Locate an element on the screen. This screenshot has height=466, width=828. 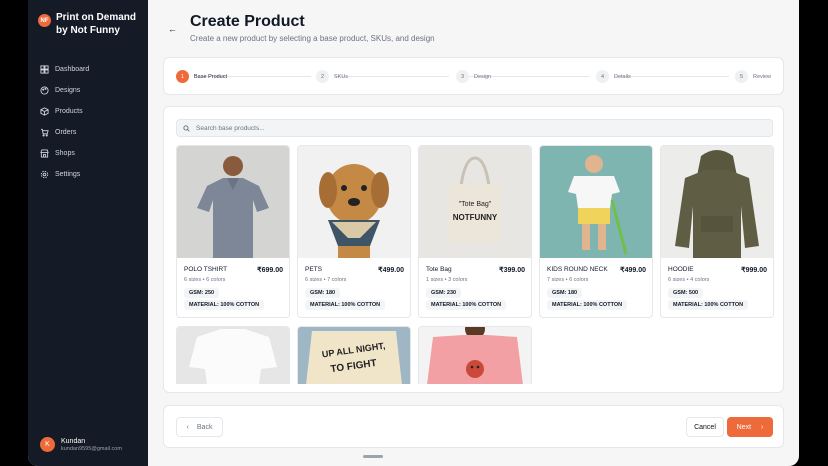
box-icon is located at coordinates (44, 111).